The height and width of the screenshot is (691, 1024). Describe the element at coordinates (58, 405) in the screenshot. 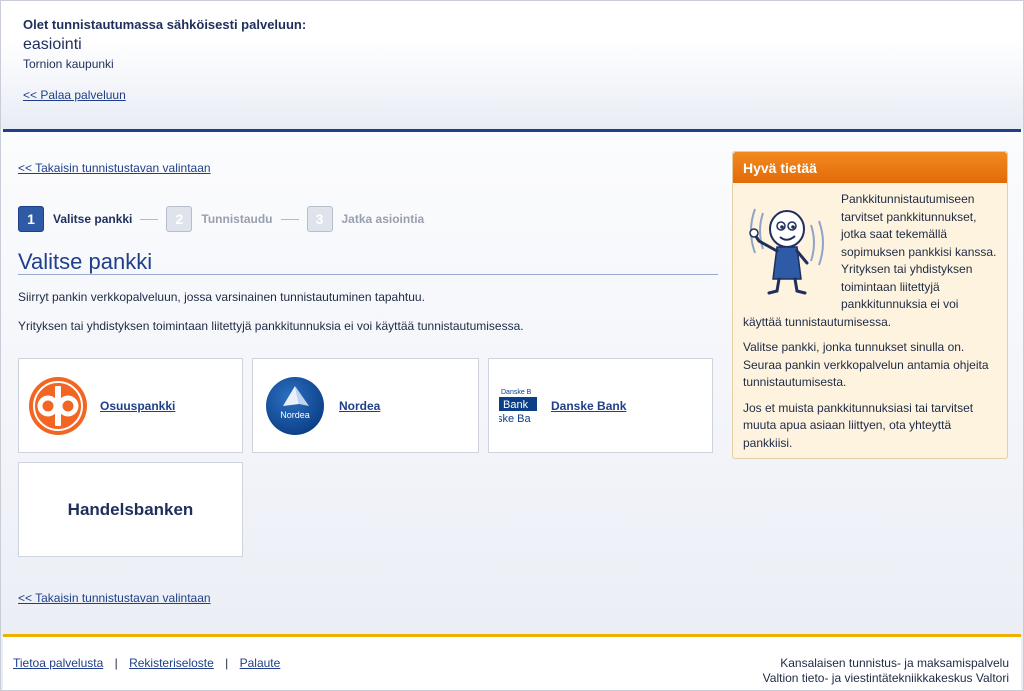

I see `op-logo-icon` at that location.